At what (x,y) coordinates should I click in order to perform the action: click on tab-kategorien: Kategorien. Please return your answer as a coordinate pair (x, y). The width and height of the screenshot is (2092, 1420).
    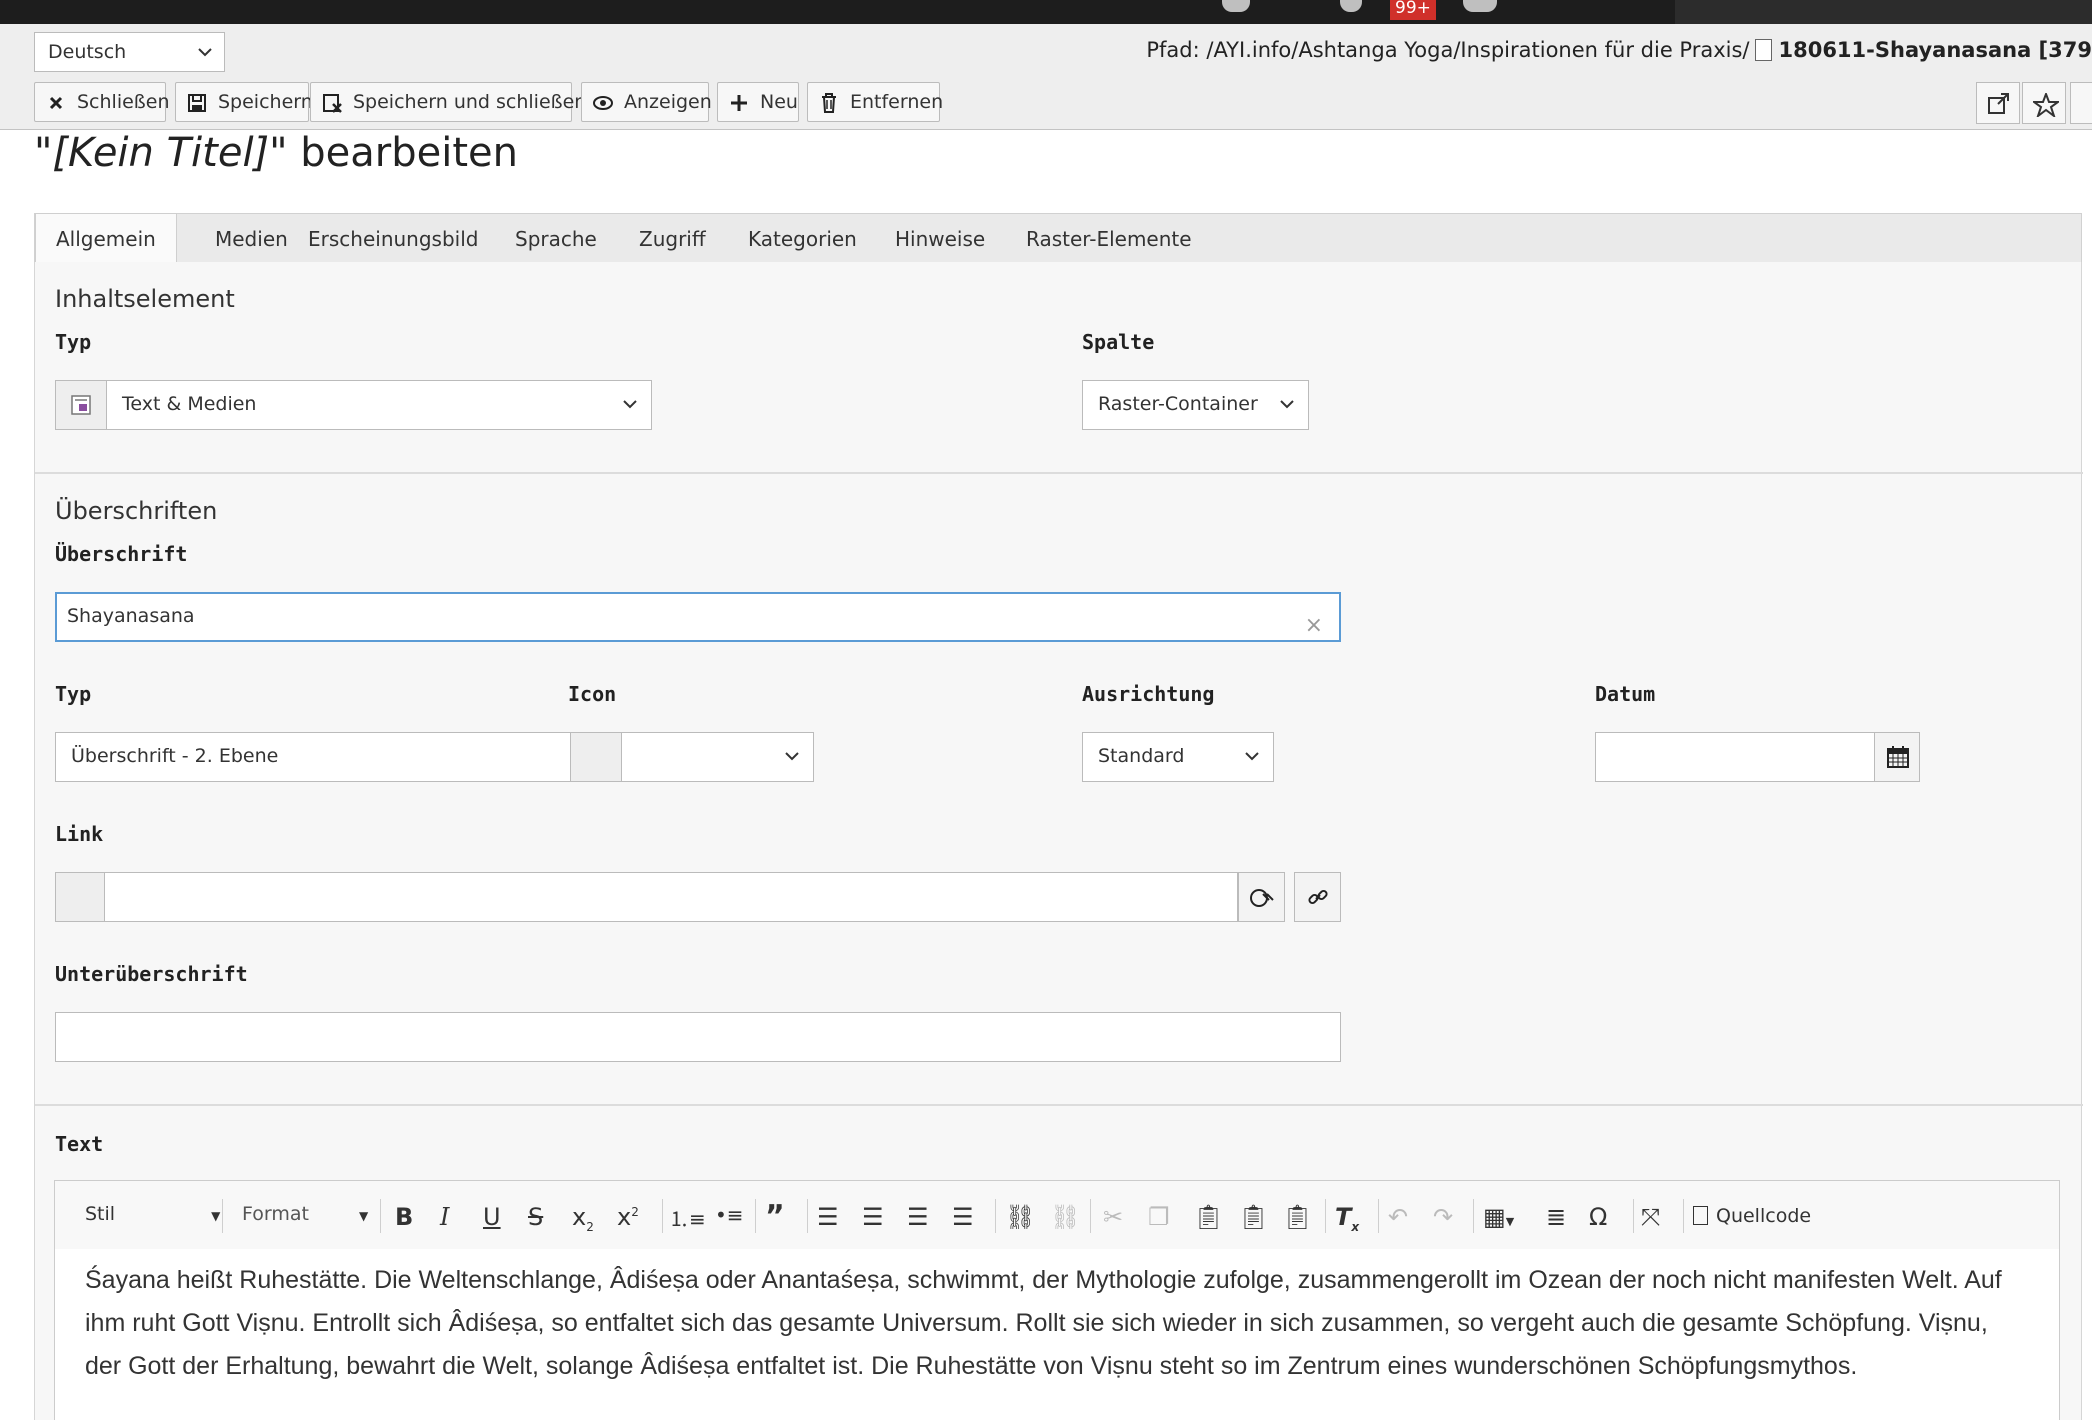
    Looking at the image, I should click on (802, 239).